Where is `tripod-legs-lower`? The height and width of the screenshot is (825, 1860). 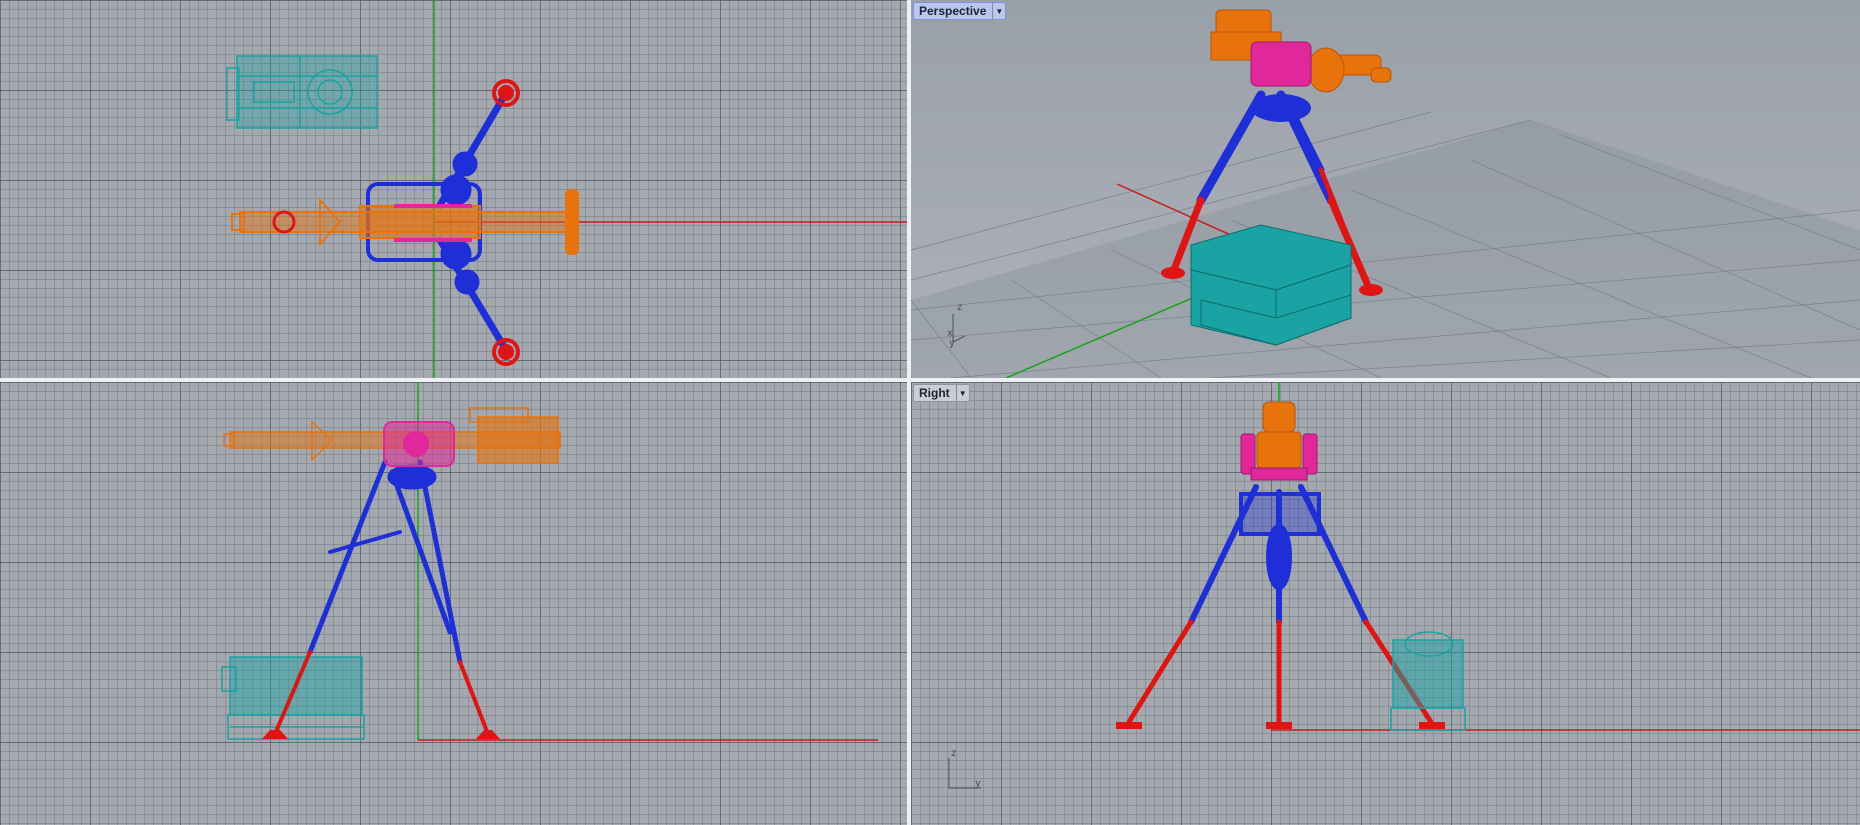 tripod-legs-lower is located at coordinates (1280, 672).